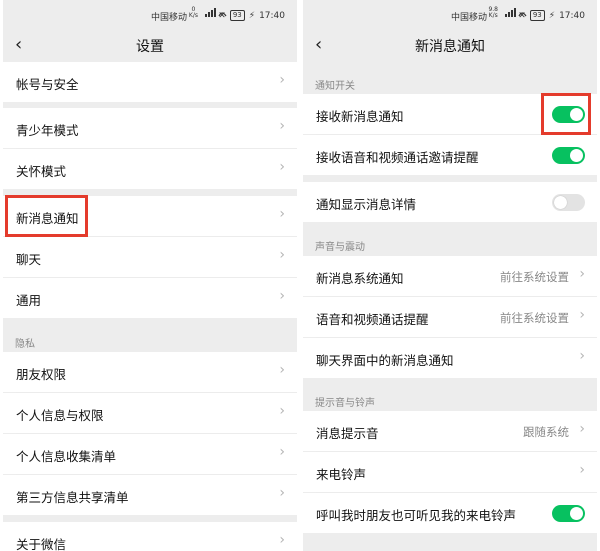 The image size is (600, 551). Describe the element at coordinates (150, 257) in the screenshot. I see `settings-item-chat: 聊天 ›` at that location.